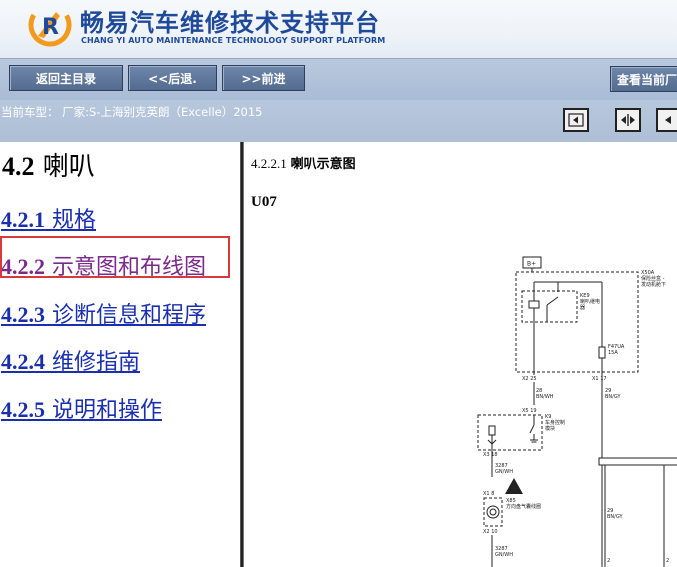  I want to click on toc-link-number: 4.2.1, so click(23, 219).